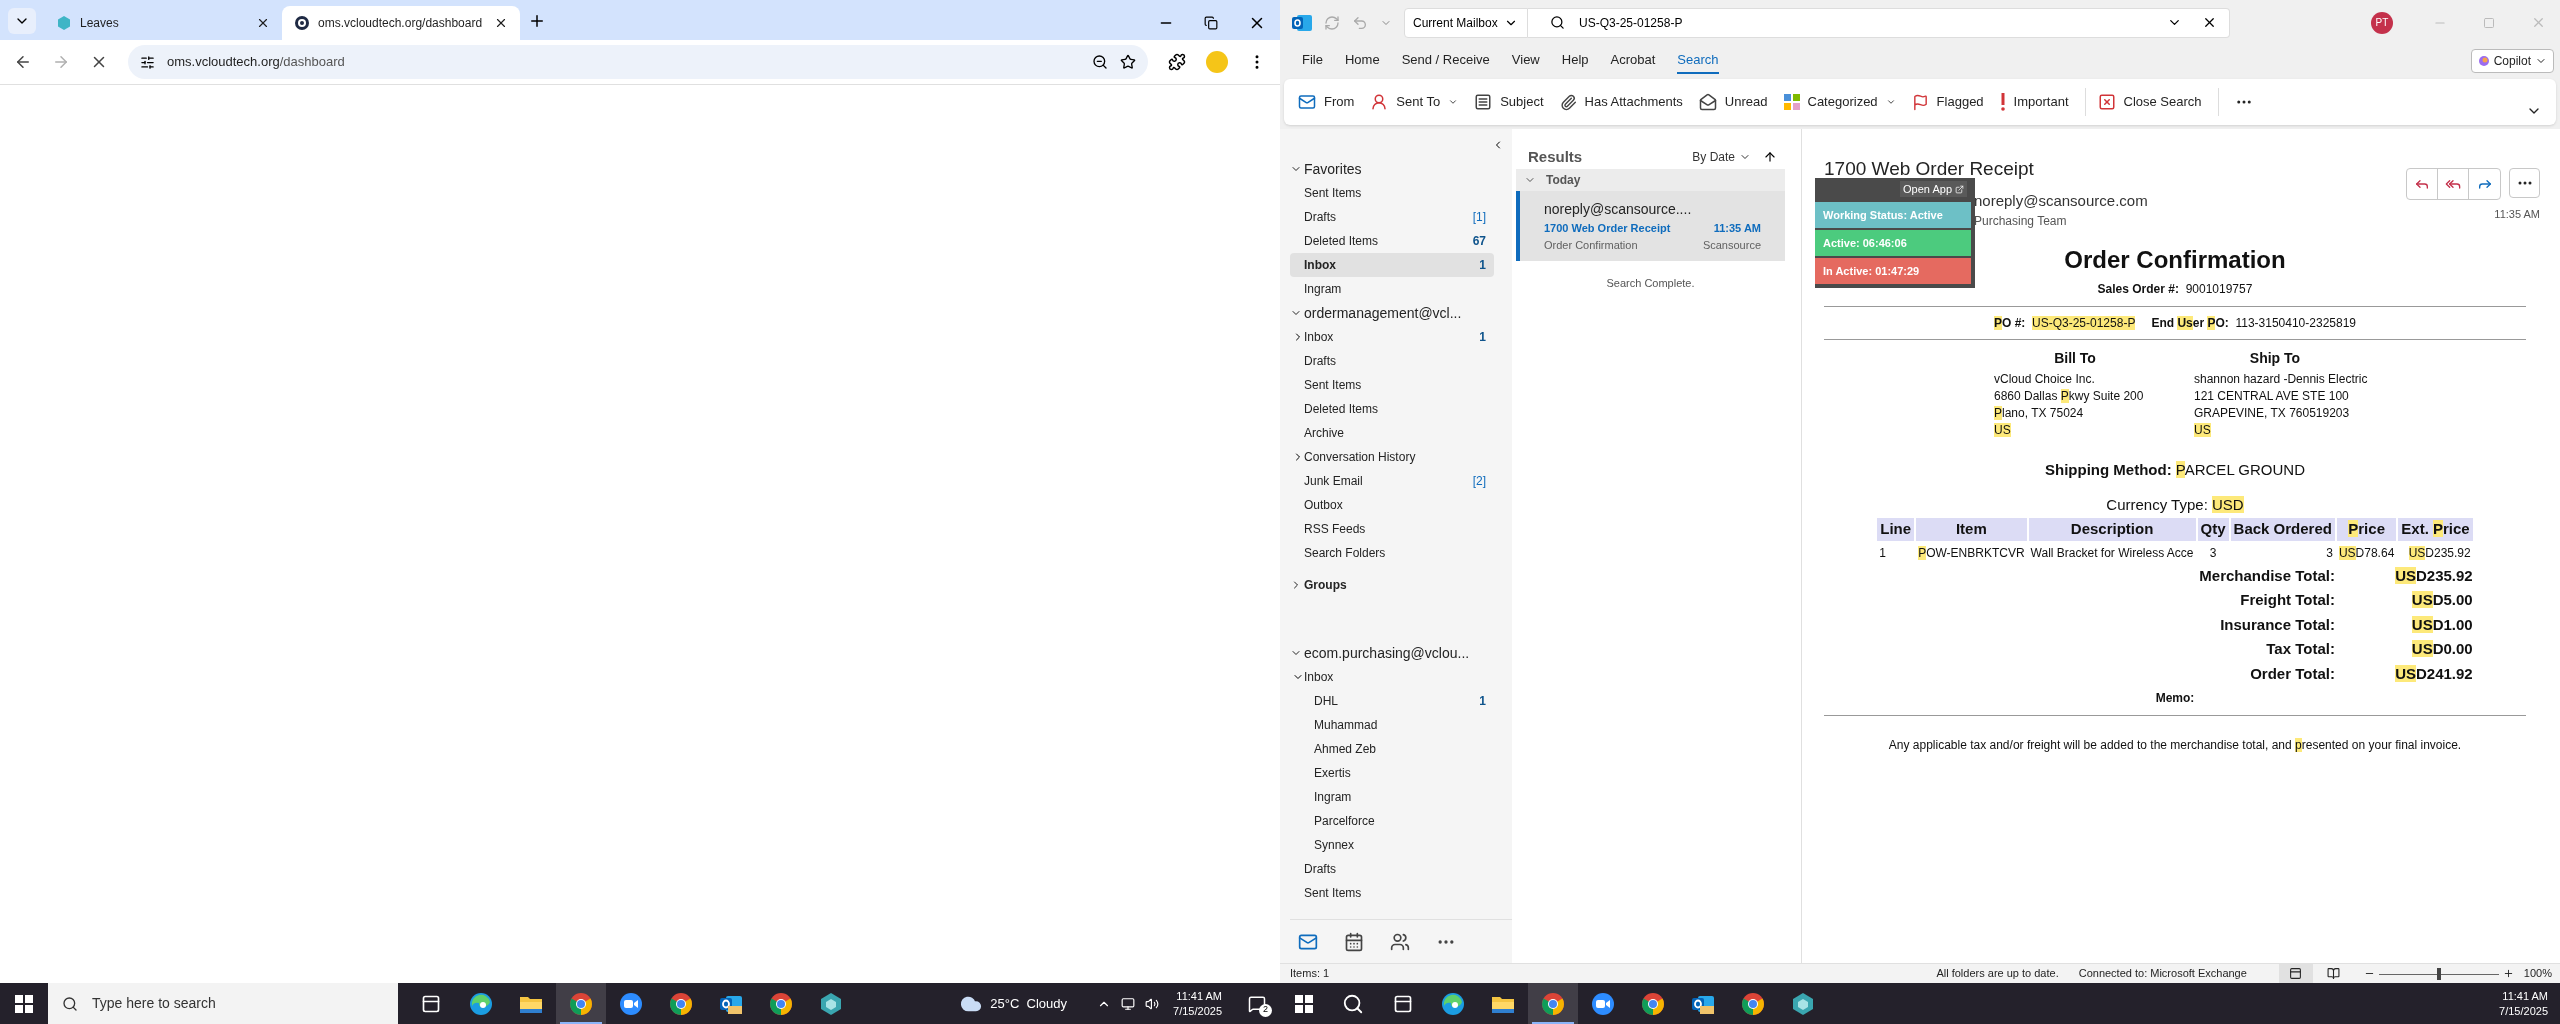 This screenshot has width=2560, height=1024. I want to click on menu-tab: Help, so click(1575, 61).